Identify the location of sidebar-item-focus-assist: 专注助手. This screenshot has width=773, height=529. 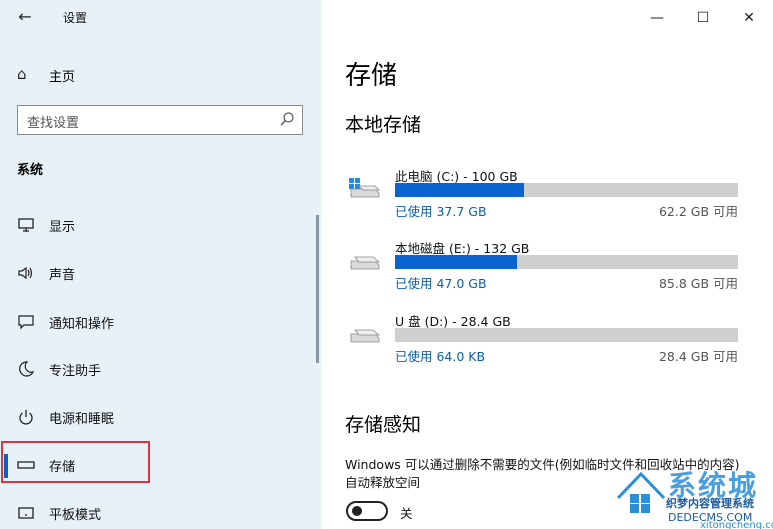
(160, 369).